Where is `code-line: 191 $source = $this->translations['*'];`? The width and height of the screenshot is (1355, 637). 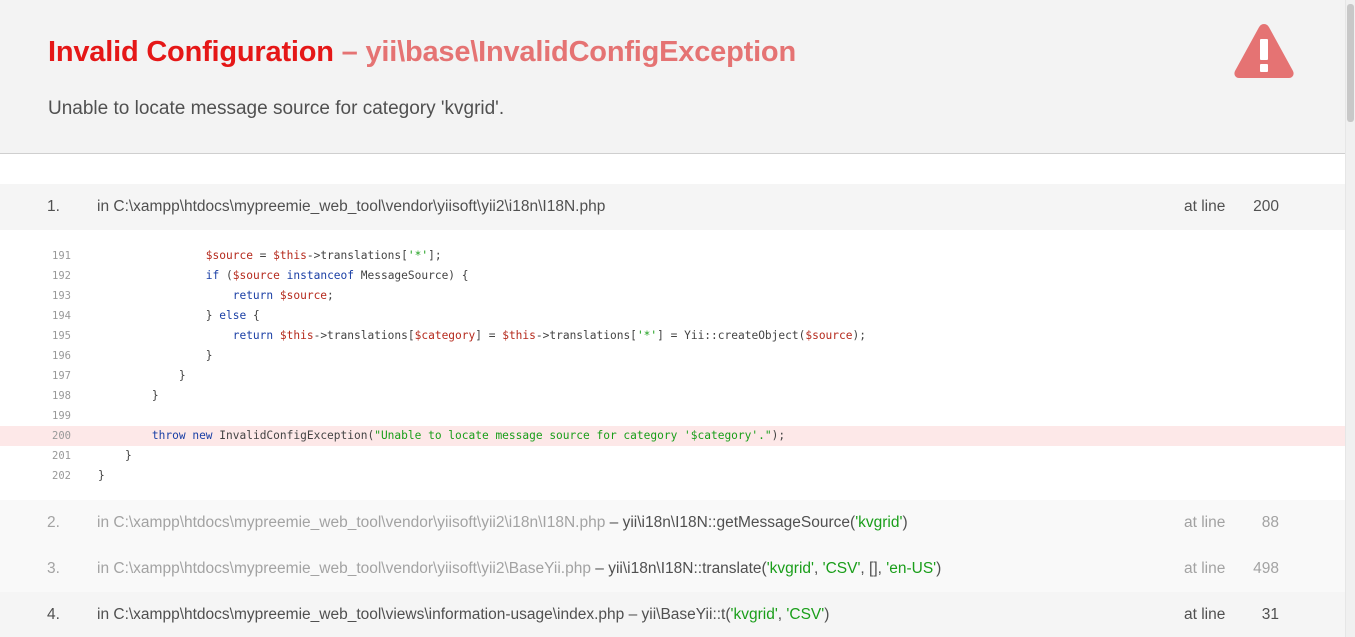 code-line: 191 $source = $this->translations['*']; is located at coordinates (672, 256).